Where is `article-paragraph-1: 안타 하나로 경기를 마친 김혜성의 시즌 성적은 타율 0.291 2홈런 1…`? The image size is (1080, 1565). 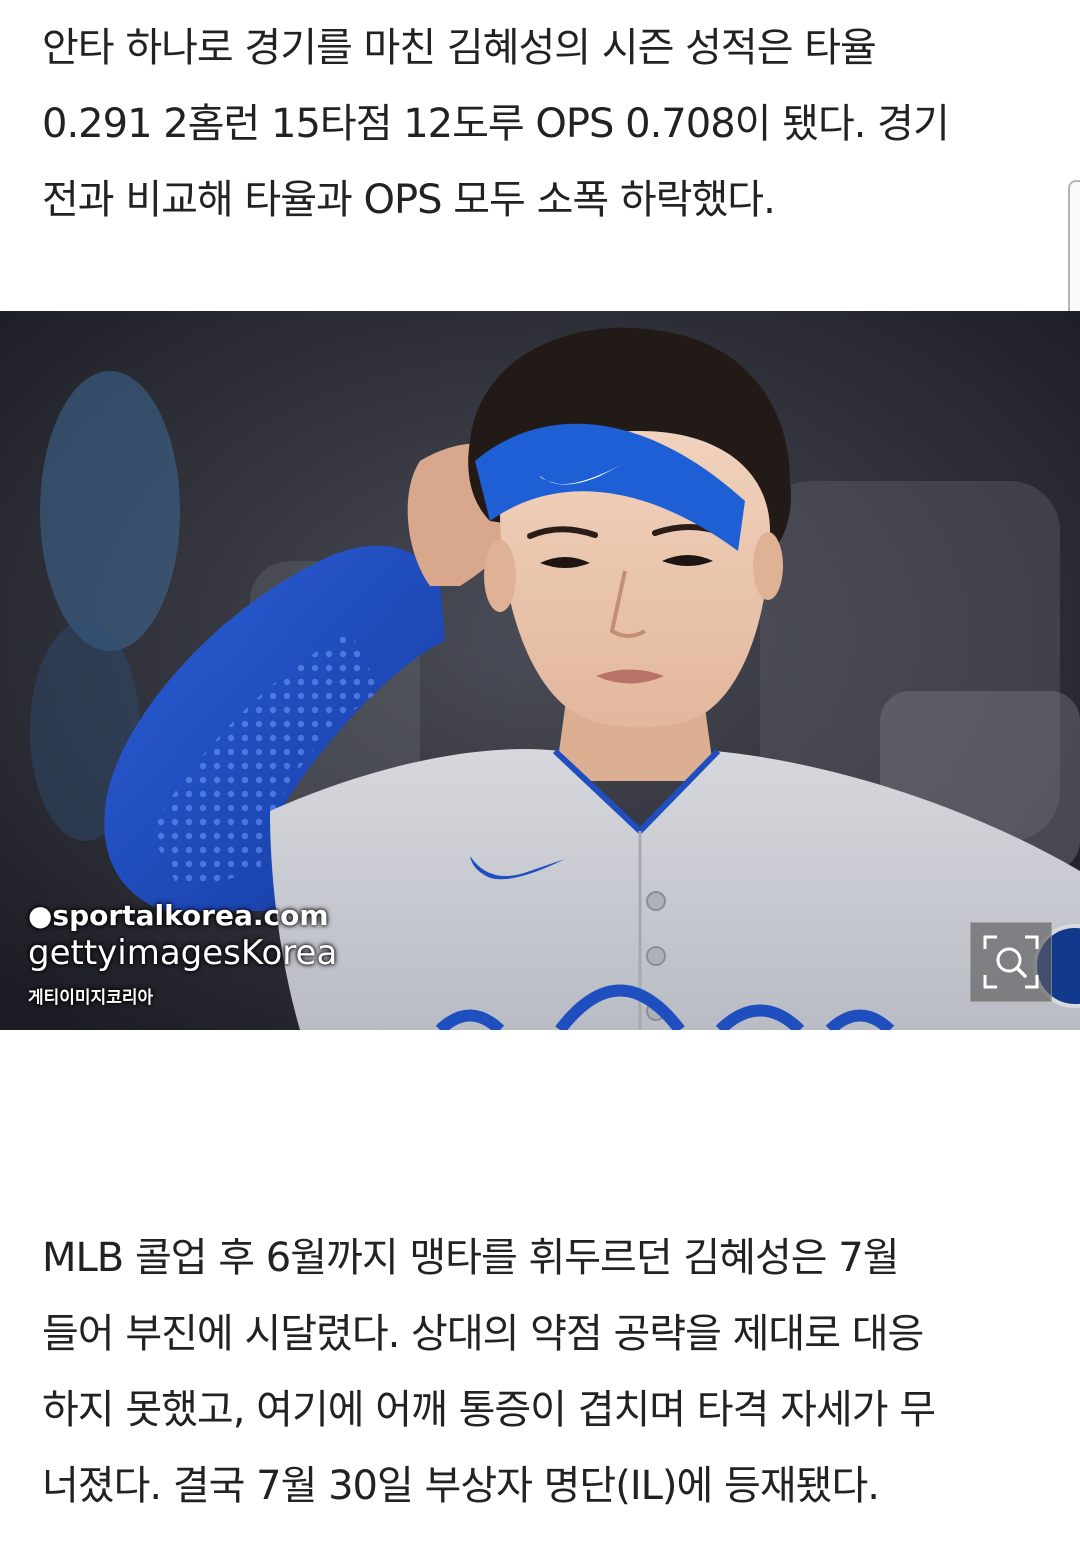 article-paragraph-1: 안타 하나로 경기를 마친 김혜성의 시즌 성적은 타율 0.291 2홈런 1… is located at coordinates (542, 124).